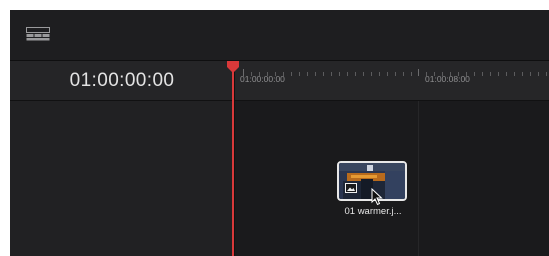 The image size is (549, 256). What do you see at coordinates (351, 188) in the screenshot?
I see `image-icon` at bounding box center [351, 188].